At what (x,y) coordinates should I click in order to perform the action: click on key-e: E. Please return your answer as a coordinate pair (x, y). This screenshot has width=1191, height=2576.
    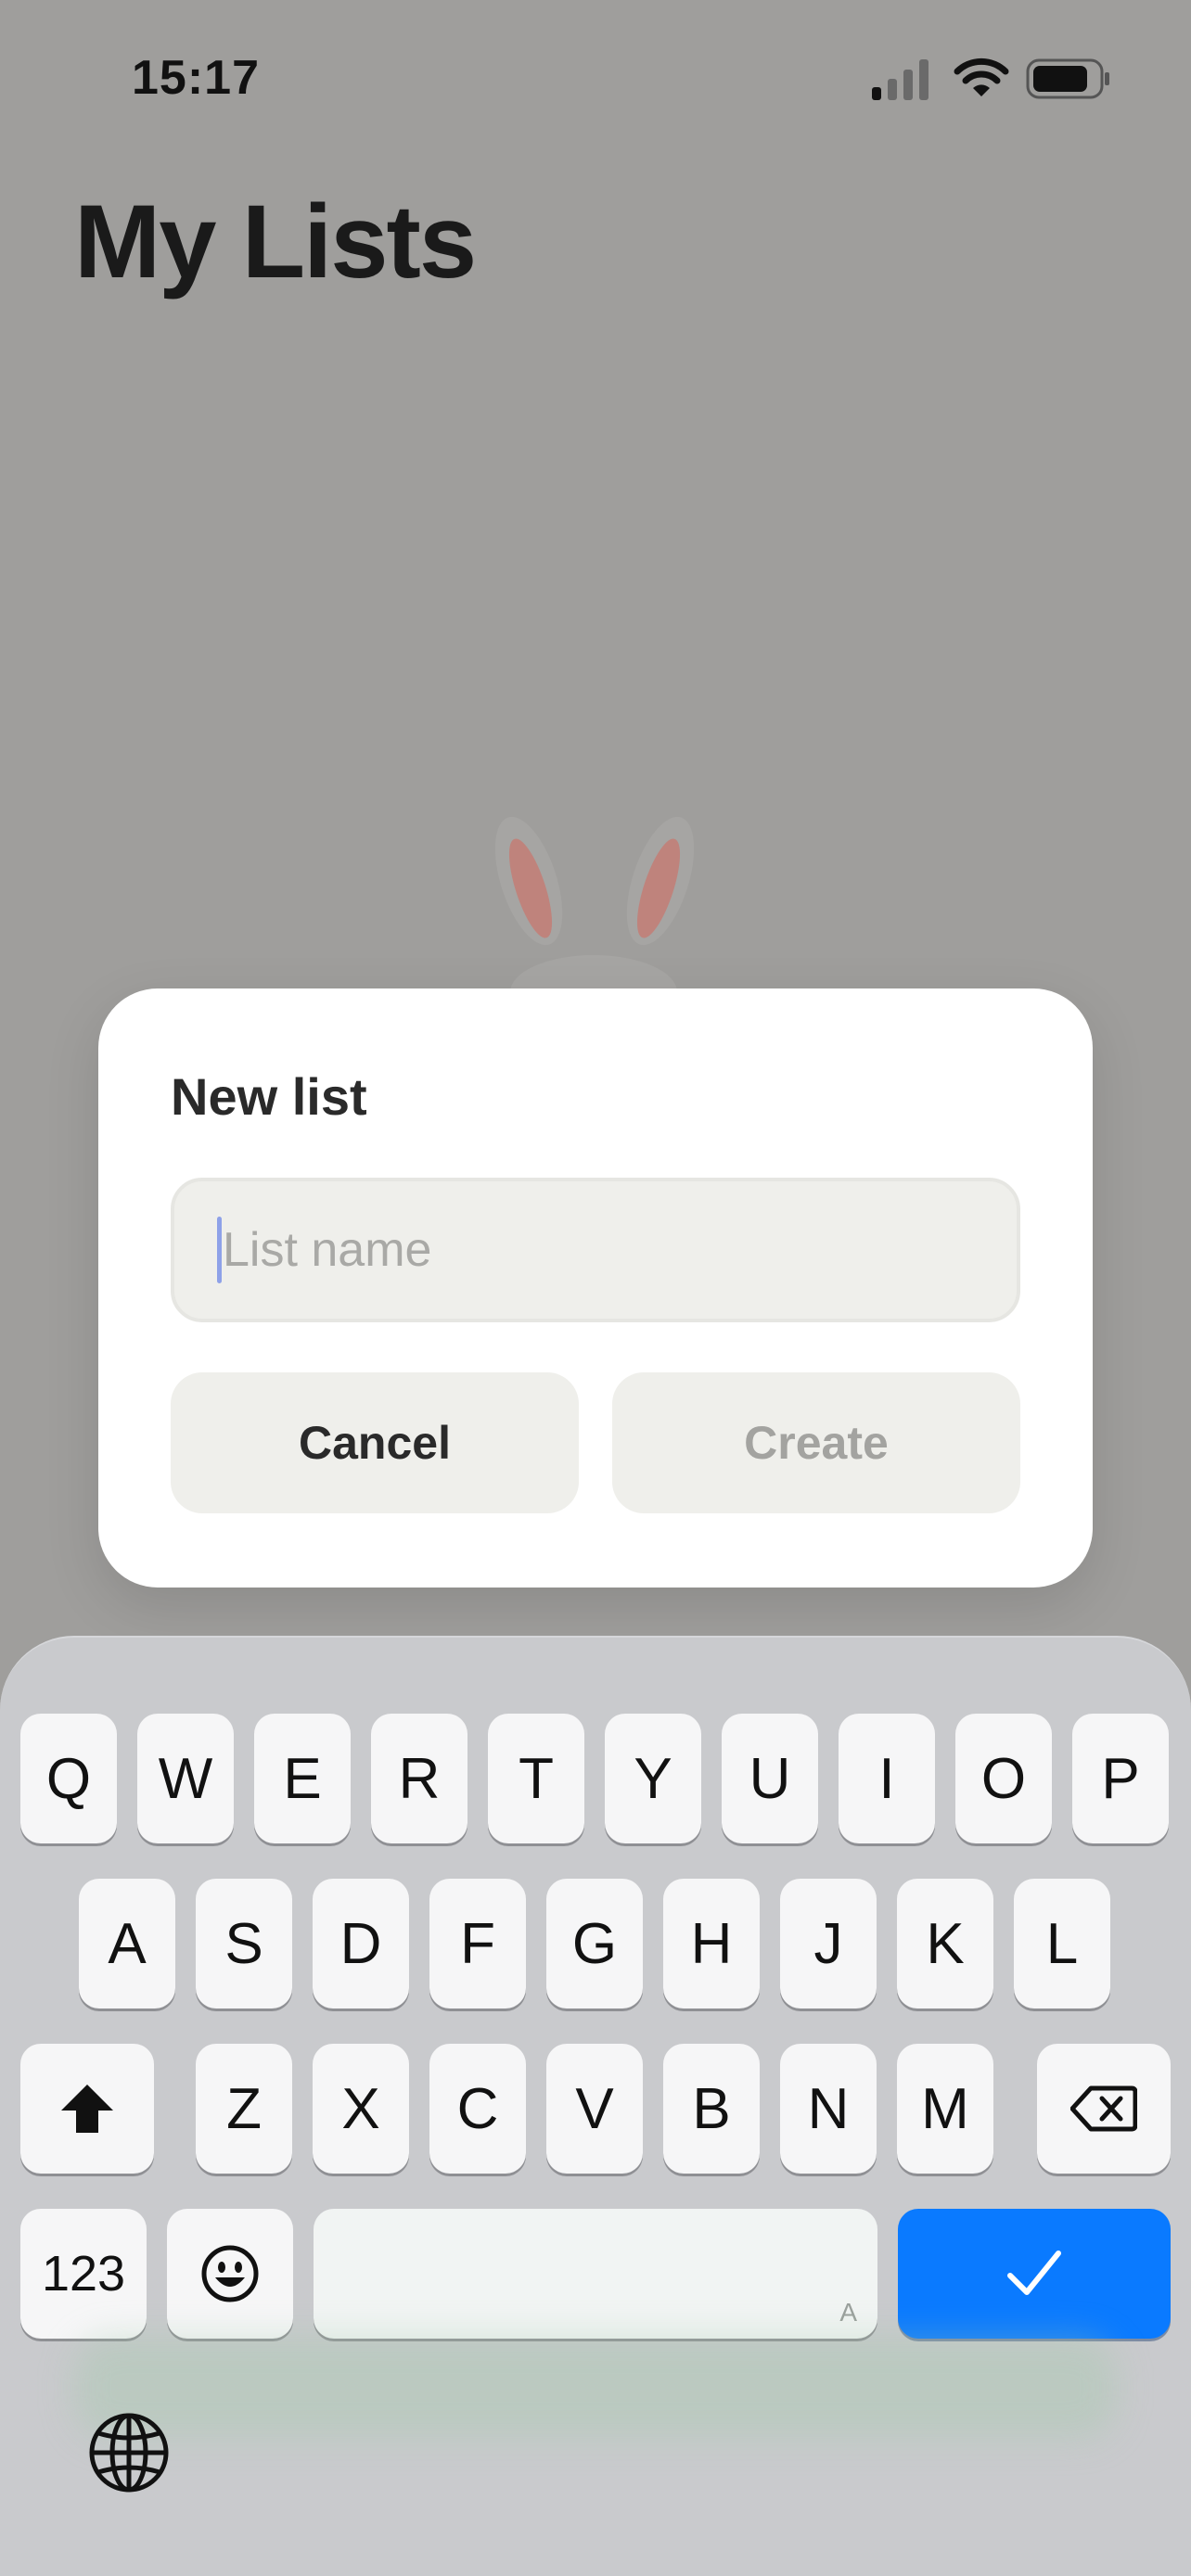
    Looking at the image, I should click on (302, 1779).